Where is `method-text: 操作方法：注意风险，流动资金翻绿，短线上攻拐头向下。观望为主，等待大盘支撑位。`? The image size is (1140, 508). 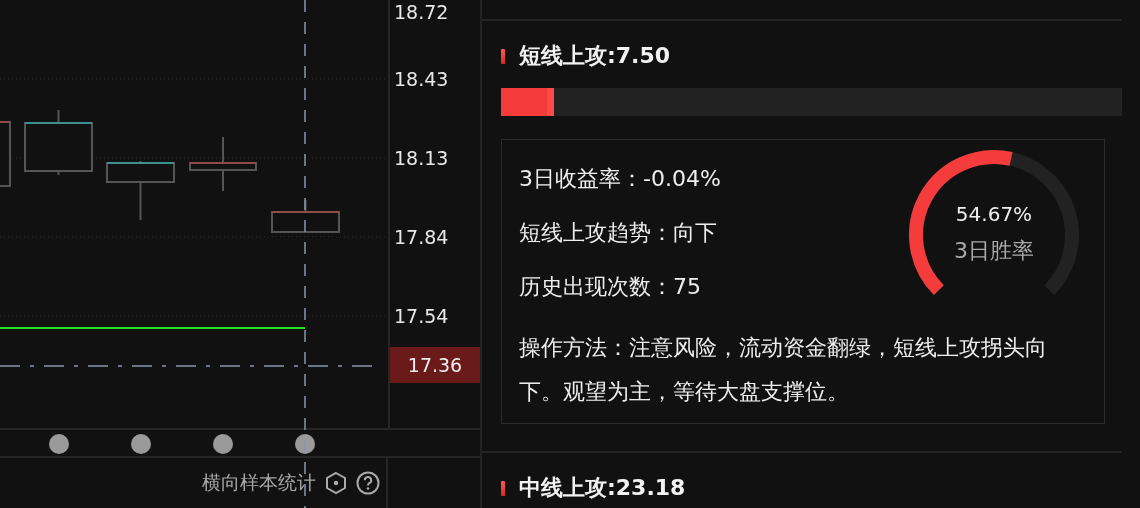 method-text: 操作方法：注意风险，流动资金翻绿，短线上攻拐头向下。观望为主，等待大盘支撑位。 is located at coordinates (783, 370).